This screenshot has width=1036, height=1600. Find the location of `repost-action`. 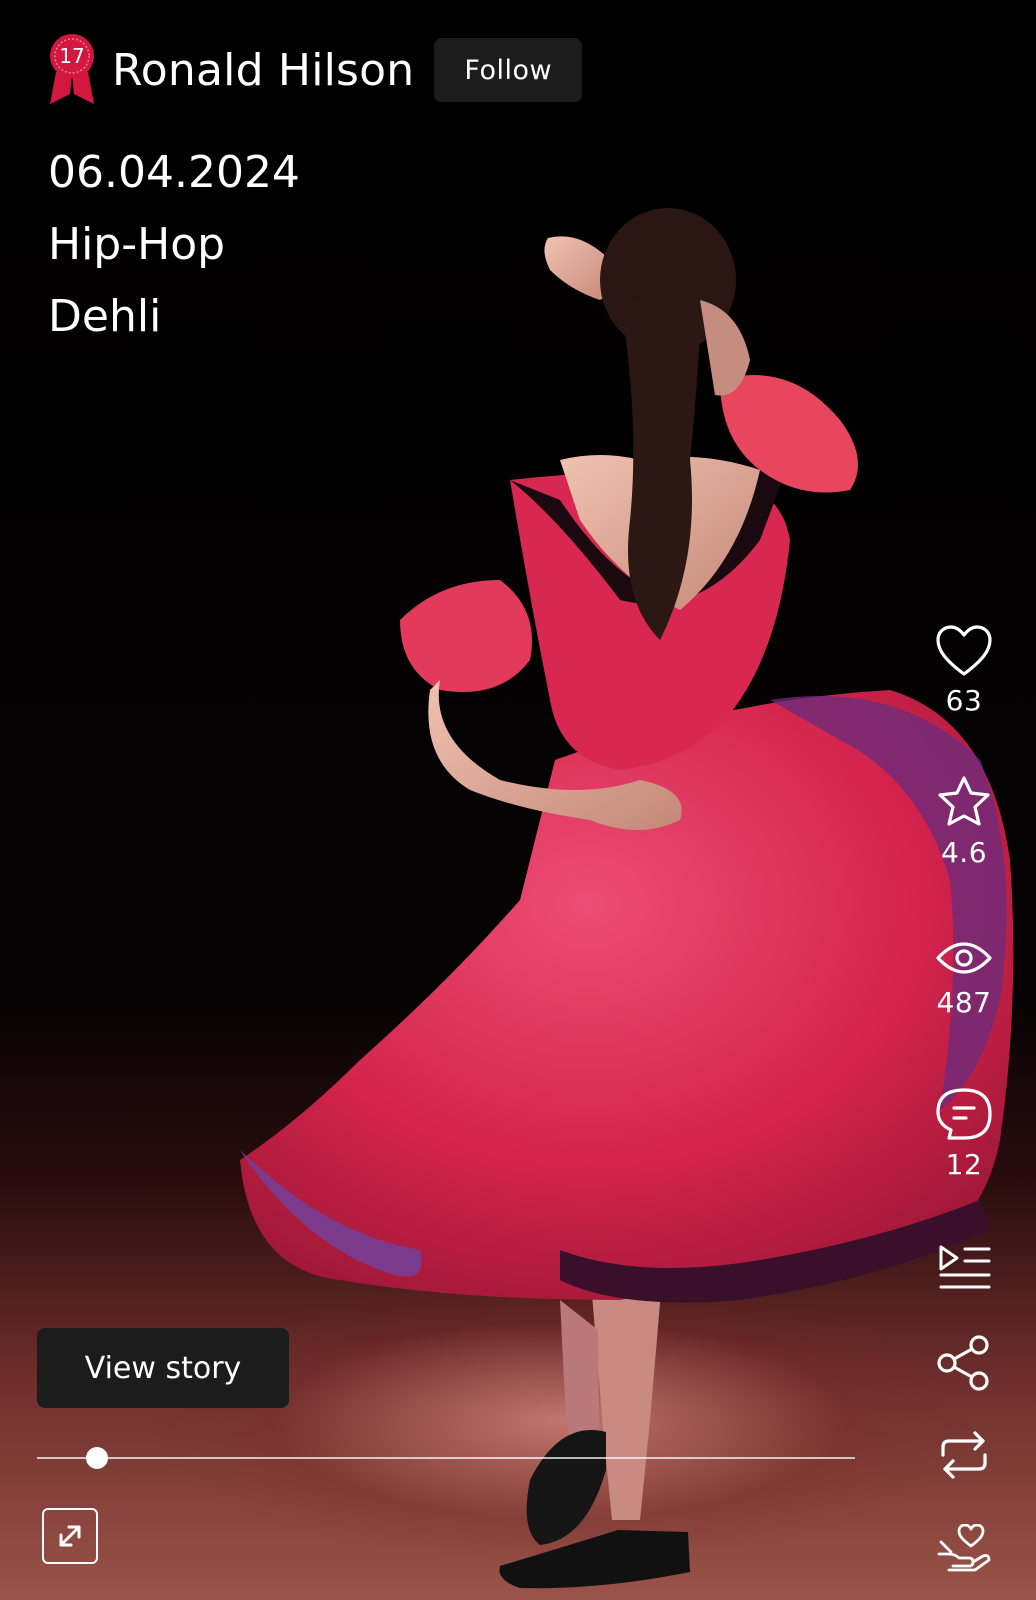

repost-action is located at coordinates (964, 1455).